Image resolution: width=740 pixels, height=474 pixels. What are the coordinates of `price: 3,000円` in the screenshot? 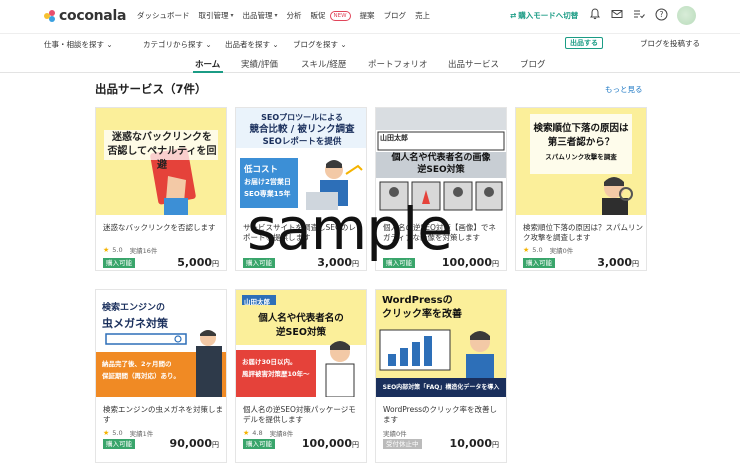 It's located at (618, 262).